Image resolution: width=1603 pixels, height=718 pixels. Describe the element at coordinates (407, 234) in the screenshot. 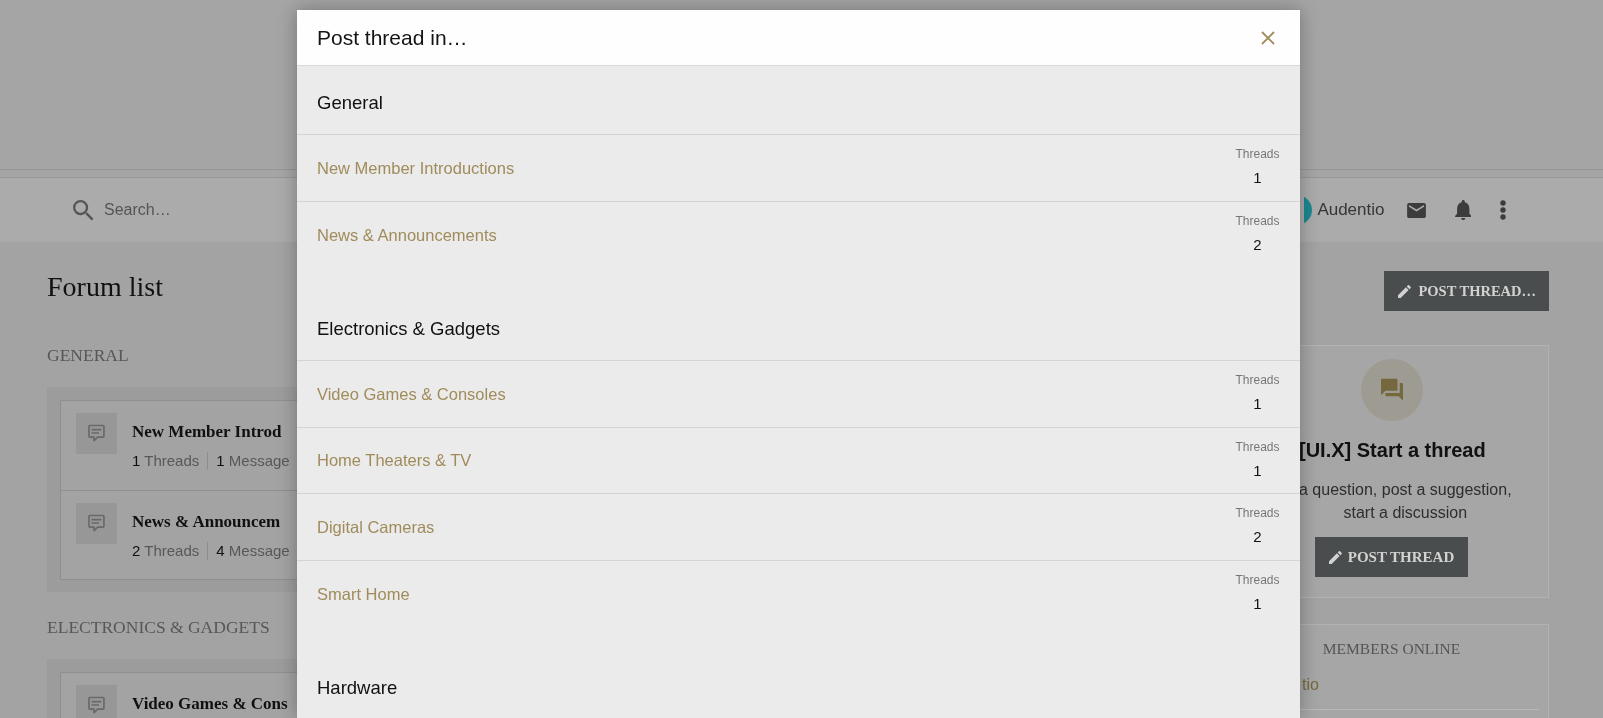

I see `forum-link: News & Announcements` at that location.